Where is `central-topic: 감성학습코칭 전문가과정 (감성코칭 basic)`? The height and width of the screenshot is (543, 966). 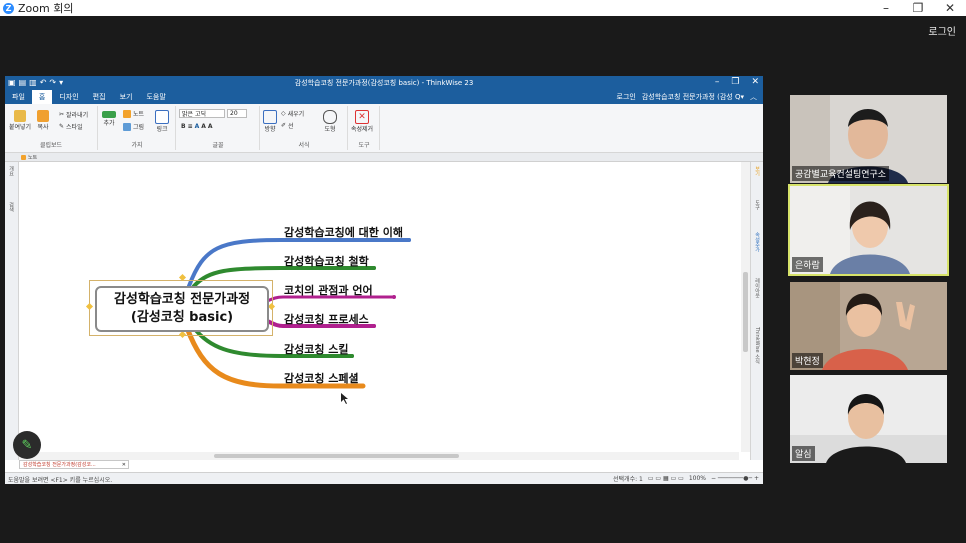 central-topic: 감성학습코칭 전문가과정 (감성코칭 basic) is located at coordinates (182, 309).